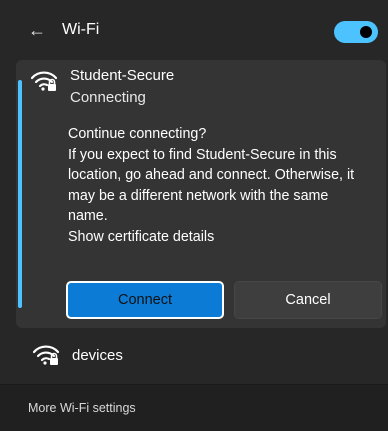  I want to click on selection-accent-bar, so click(20, 194).